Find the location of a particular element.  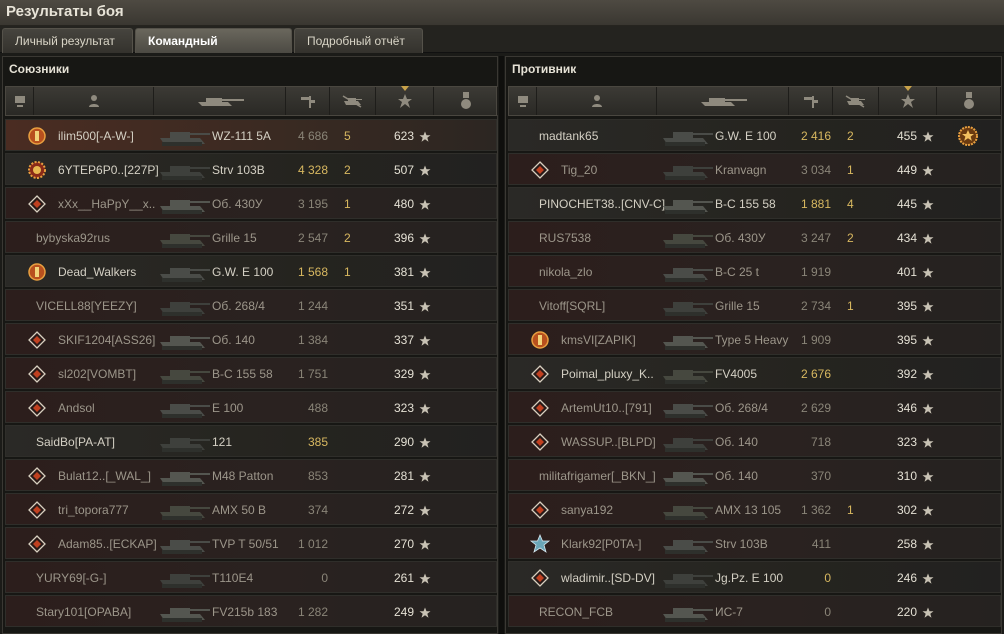

ally-player-row: Stary101[OPABA] FV215b 183 1 282 249 is located at coordinates (251, 611).